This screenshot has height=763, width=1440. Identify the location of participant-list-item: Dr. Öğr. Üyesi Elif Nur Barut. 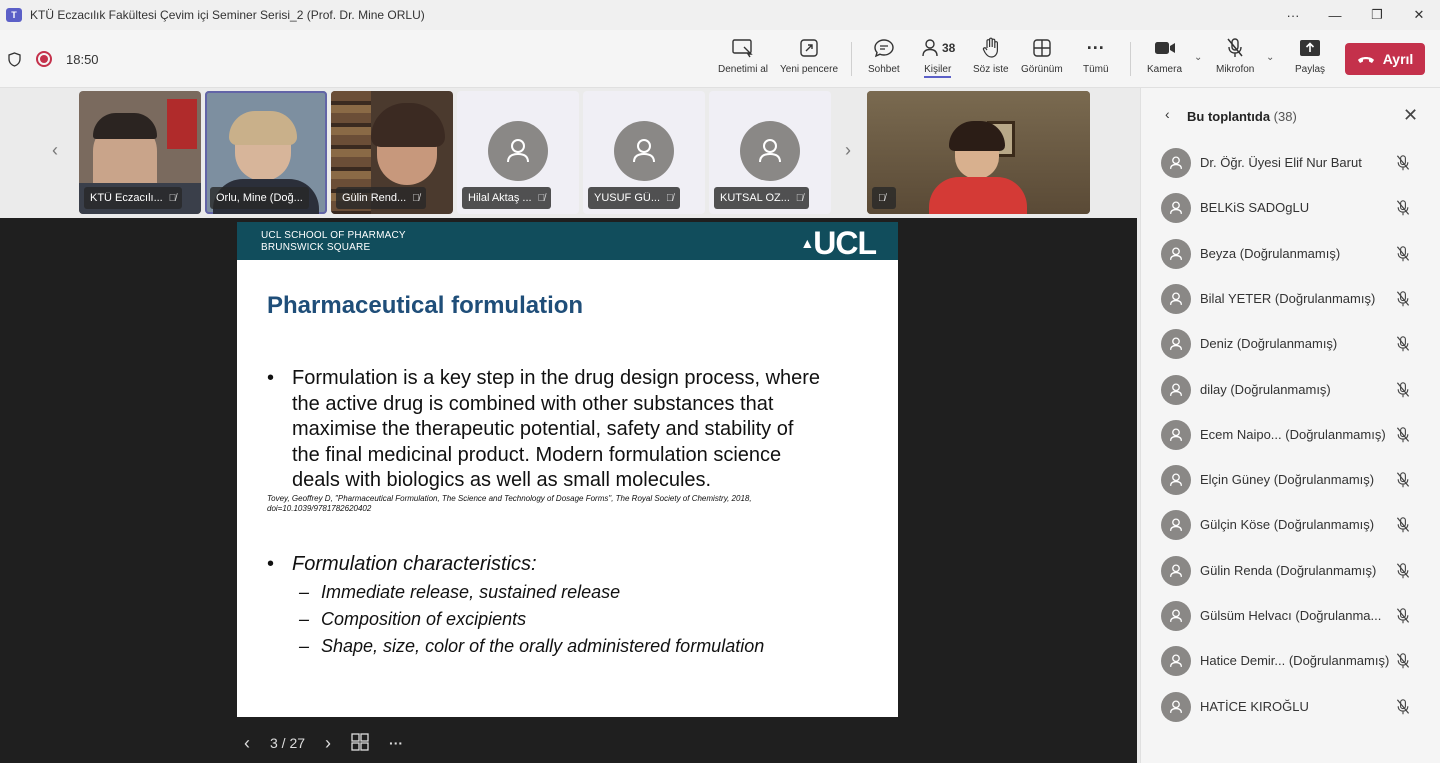
(1290, 162).